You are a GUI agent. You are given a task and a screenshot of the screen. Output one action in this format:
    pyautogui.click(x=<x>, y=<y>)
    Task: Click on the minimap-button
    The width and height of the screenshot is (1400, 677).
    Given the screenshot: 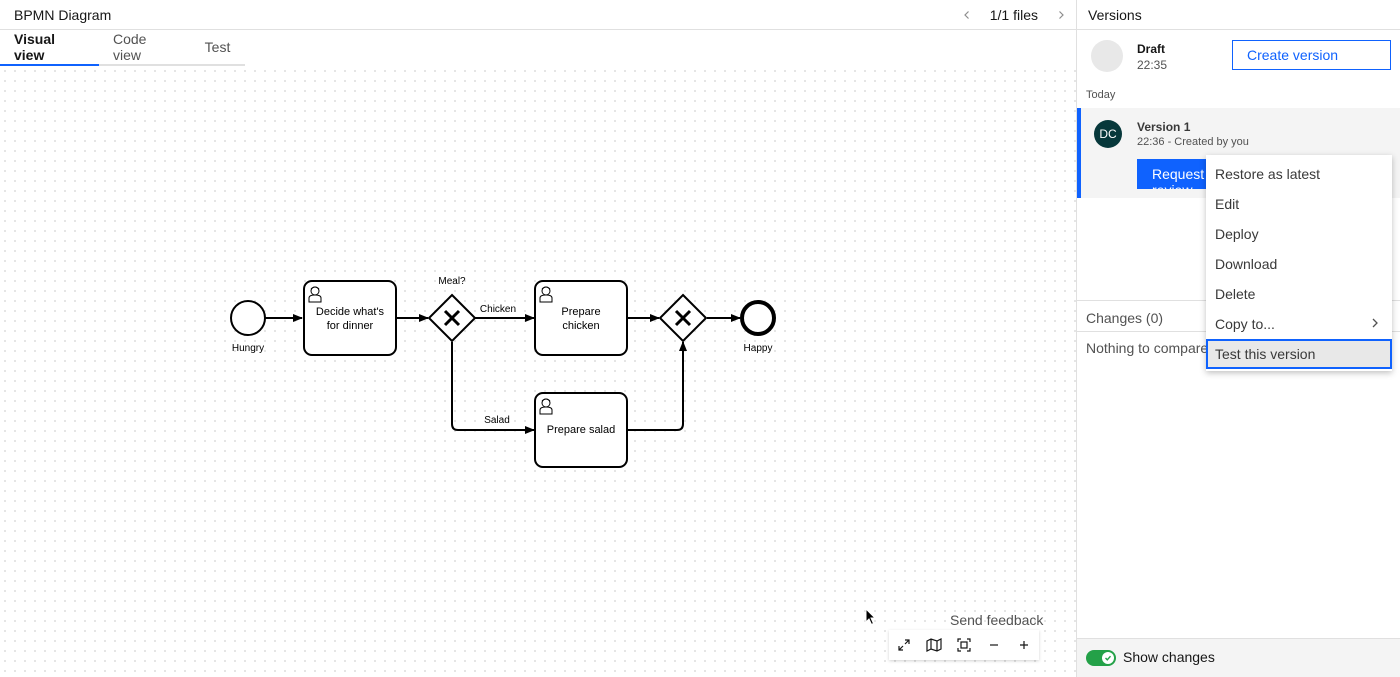 What is the action you would take?
    pyautogui.click(x=934, y=645)
    